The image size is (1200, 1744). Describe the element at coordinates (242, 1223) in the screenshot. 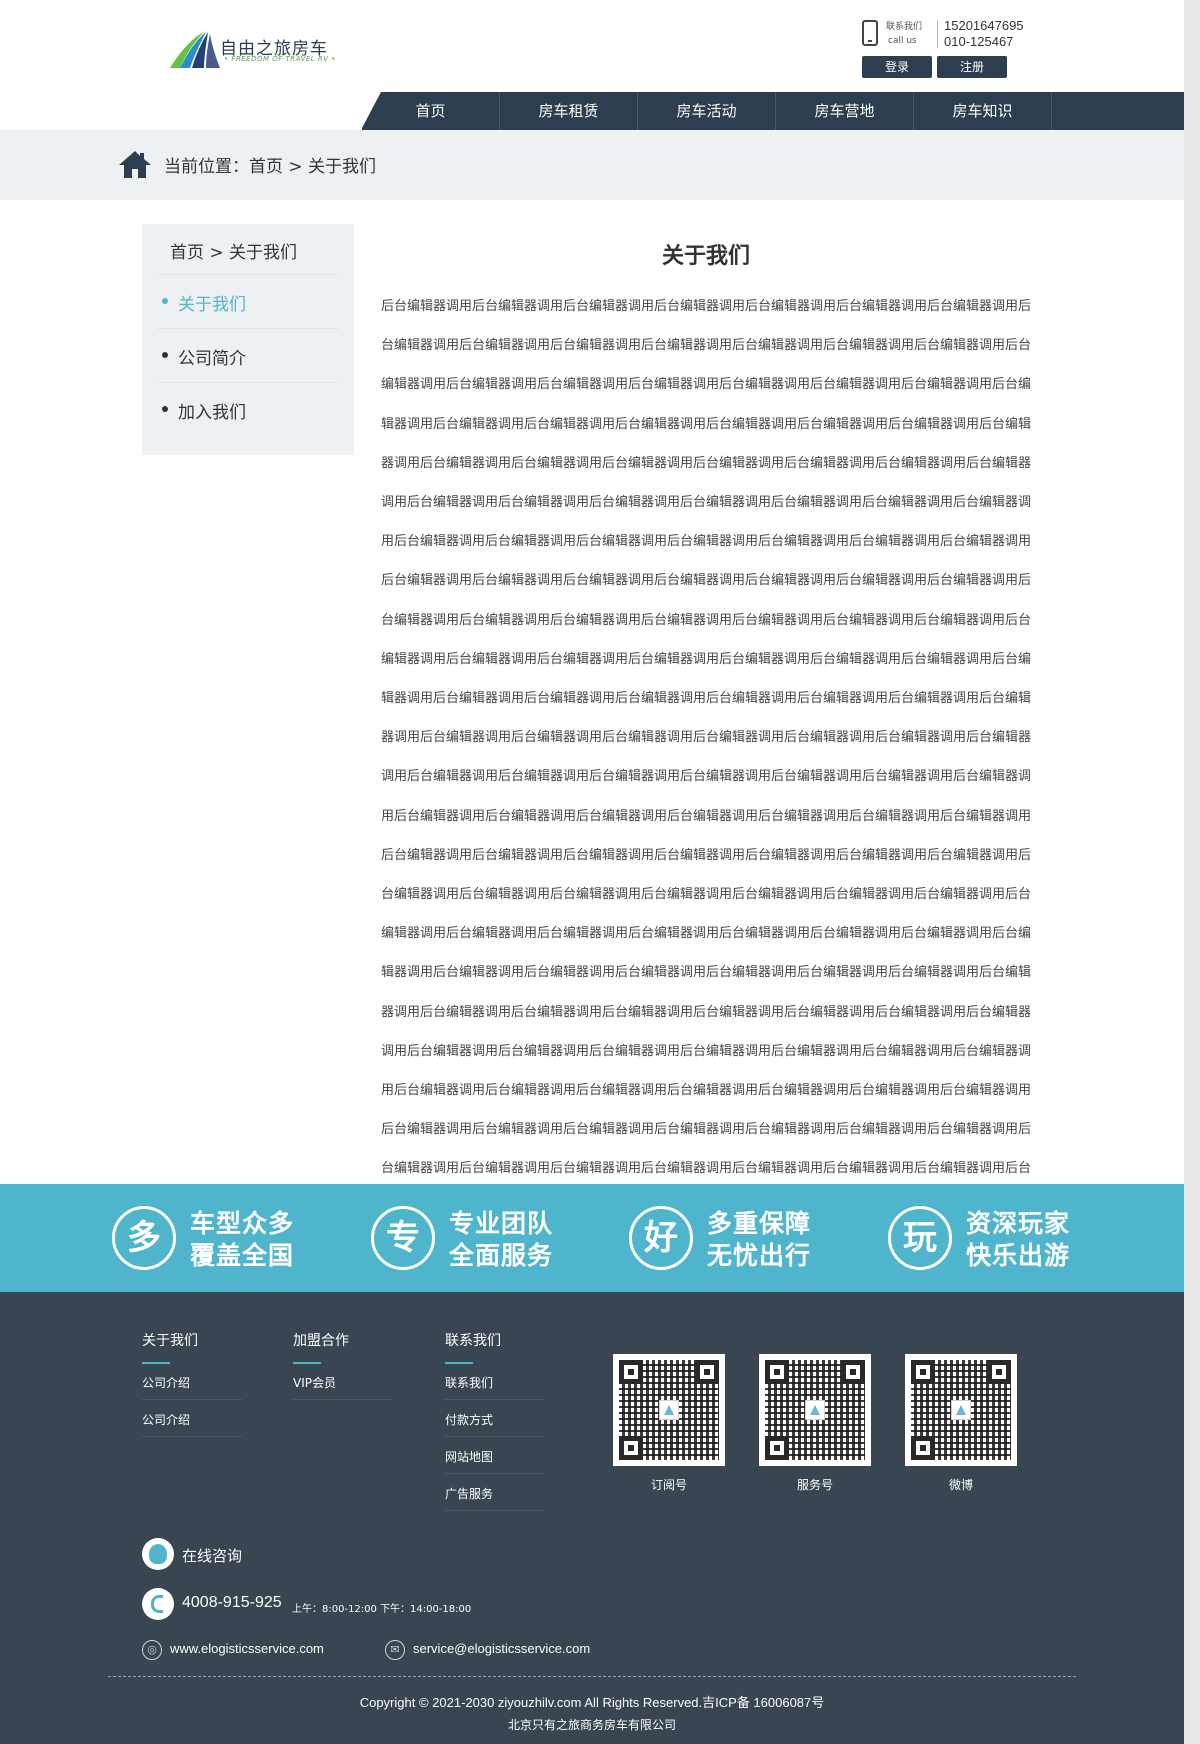

I see `feature-line-1: 车型众多` at that location.